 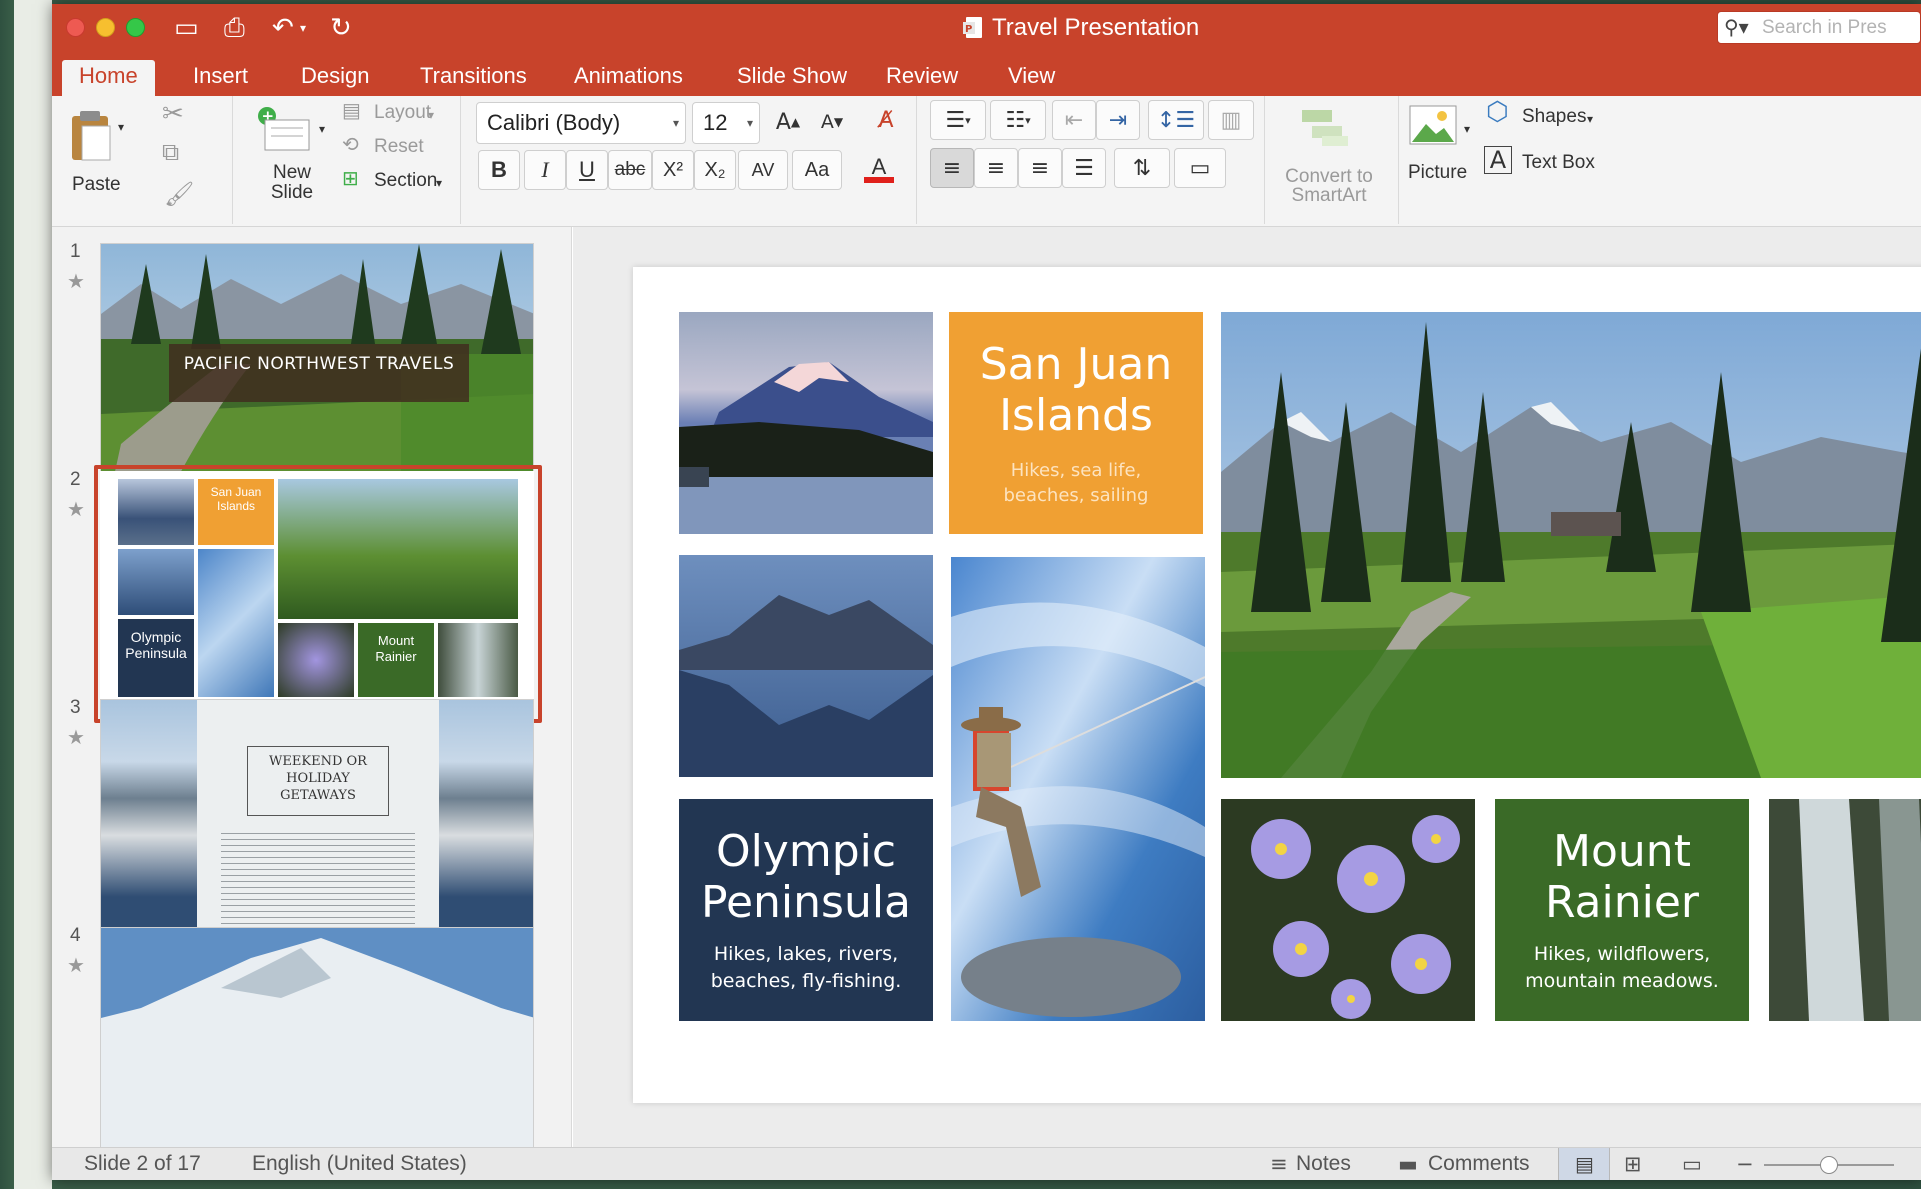 What do you see at coordinates (1084, 168) in the screenshot?
I see `justify-button: ☰` at bounding box center [1084, 168].